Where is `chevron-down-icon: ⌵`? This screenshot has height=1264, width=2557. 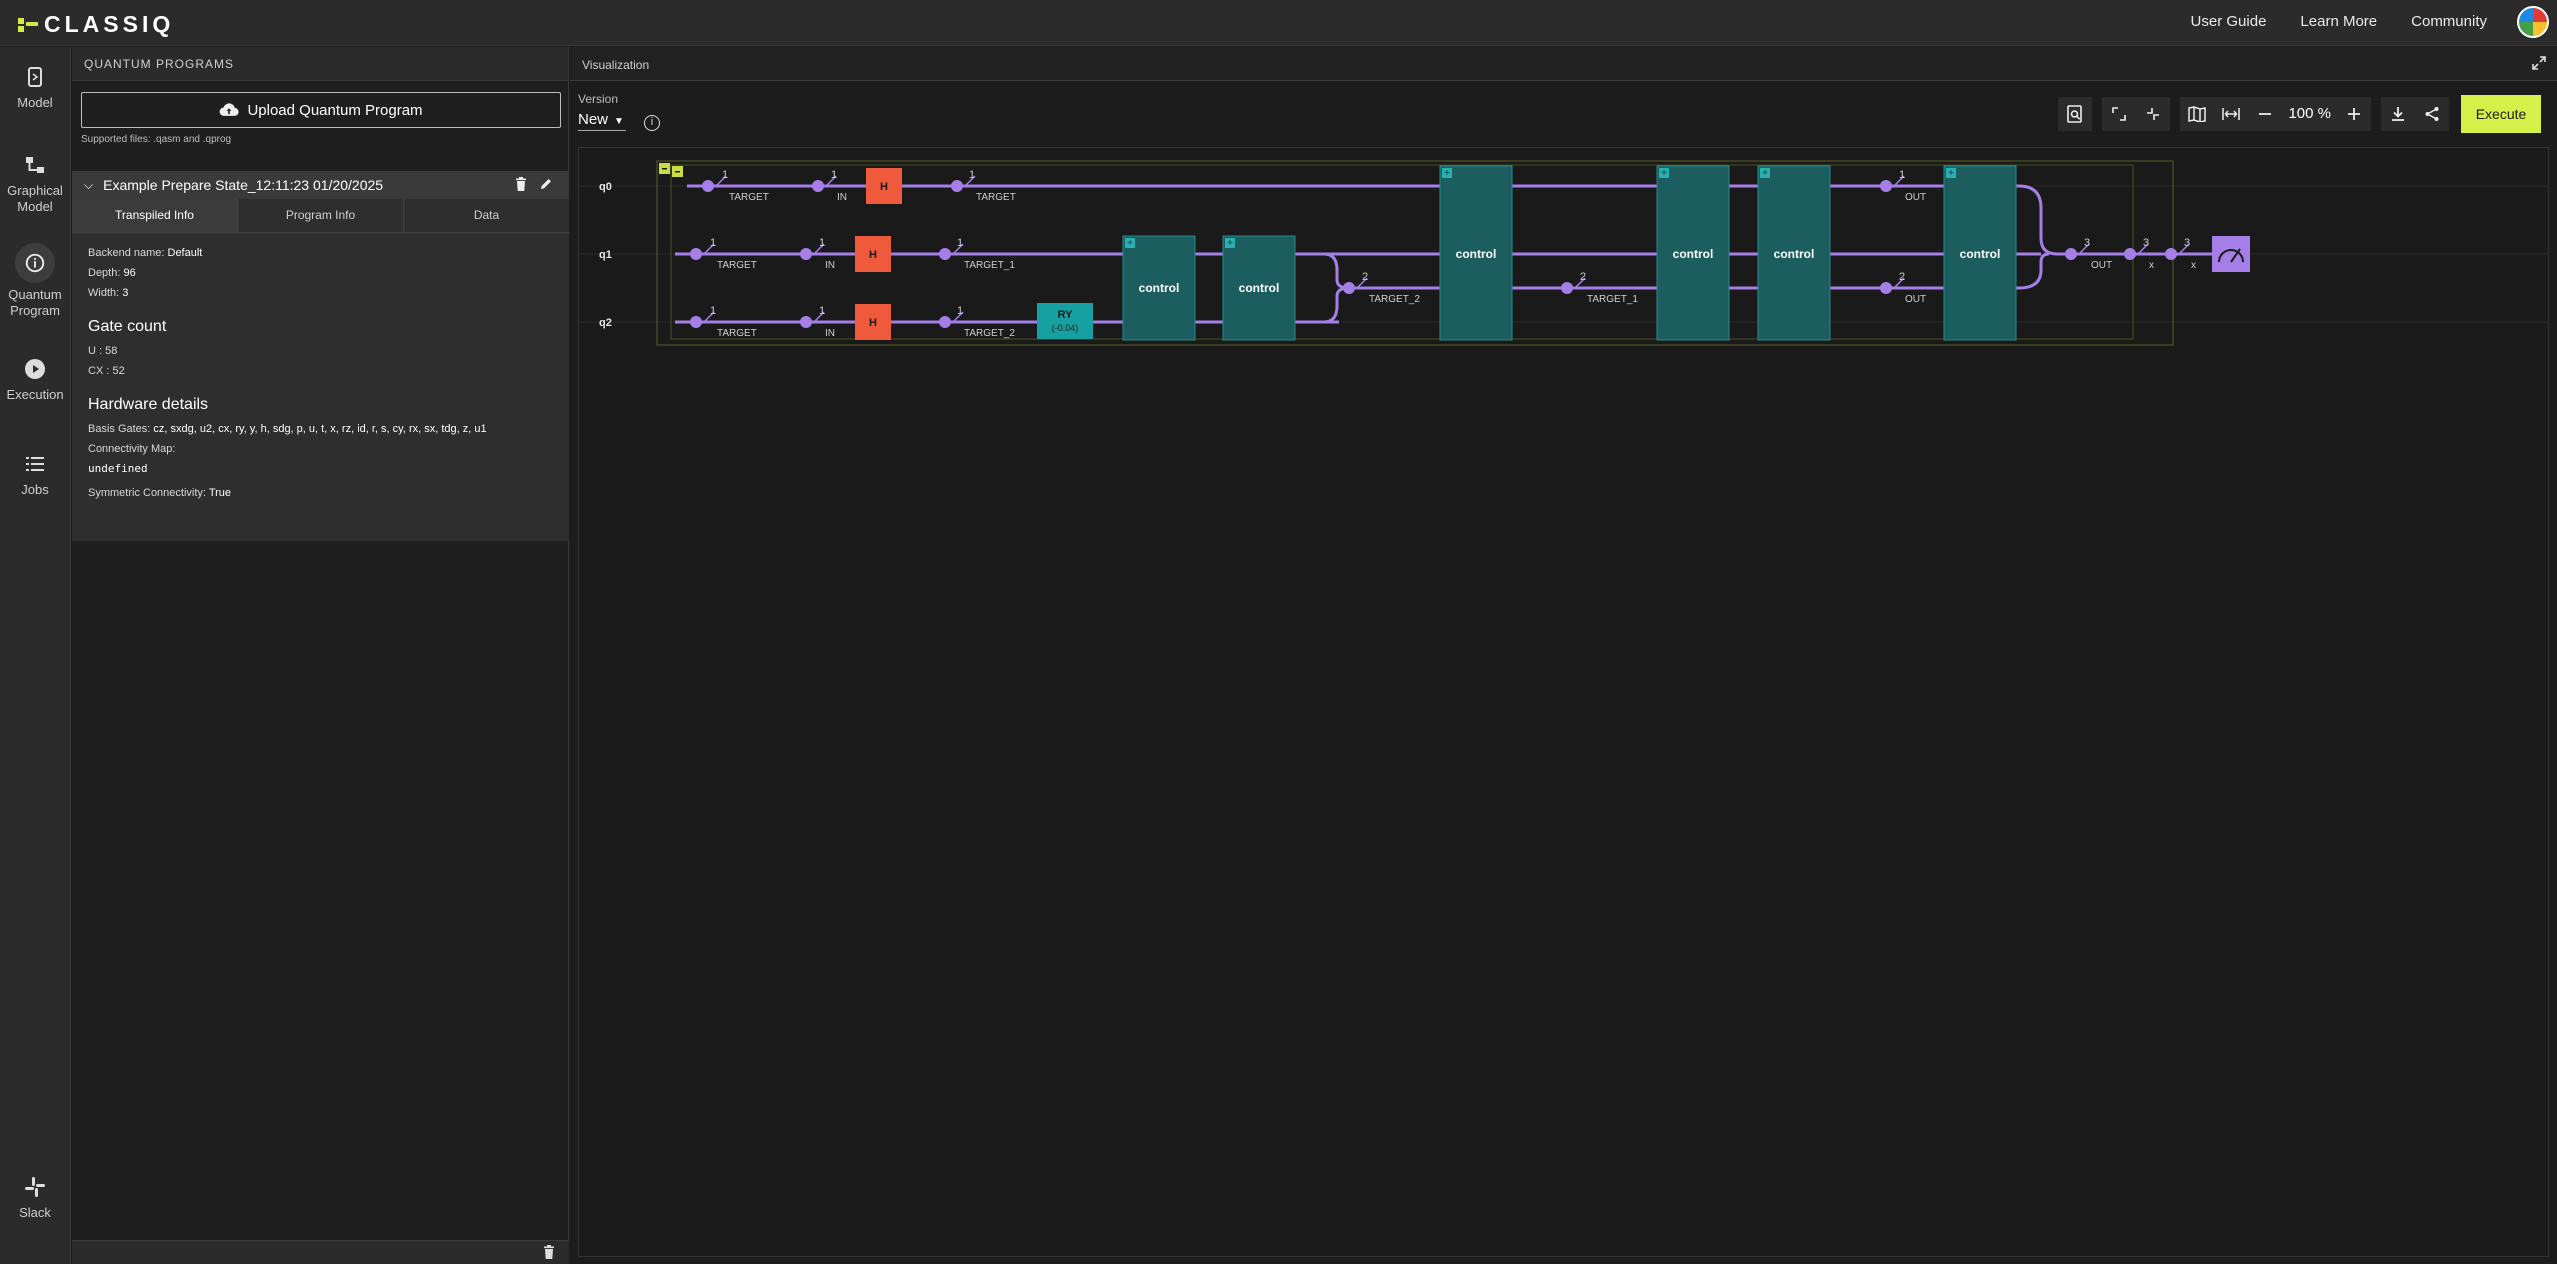 chevron-down-icon: ⌵ is located at coordinates (88, 185).